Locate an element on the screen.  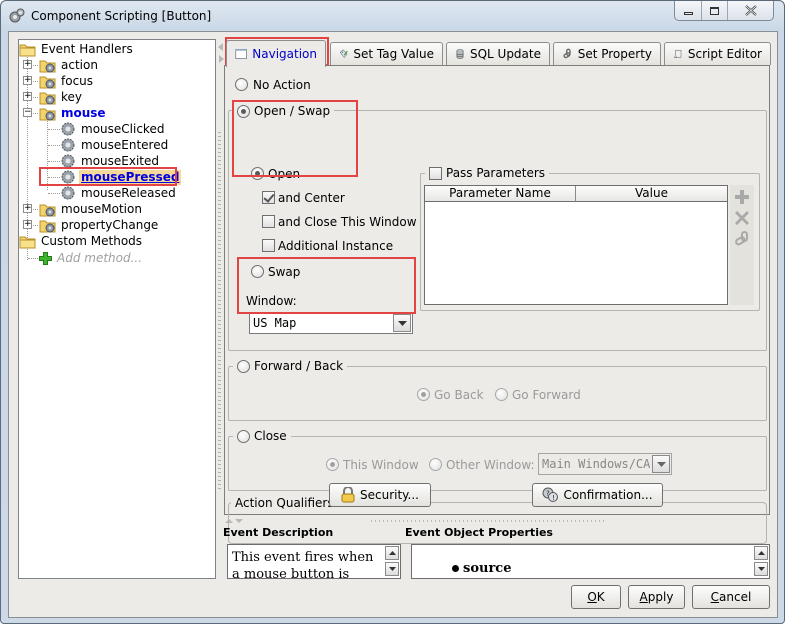
no-action-radio is located at coordinates (241, 84).